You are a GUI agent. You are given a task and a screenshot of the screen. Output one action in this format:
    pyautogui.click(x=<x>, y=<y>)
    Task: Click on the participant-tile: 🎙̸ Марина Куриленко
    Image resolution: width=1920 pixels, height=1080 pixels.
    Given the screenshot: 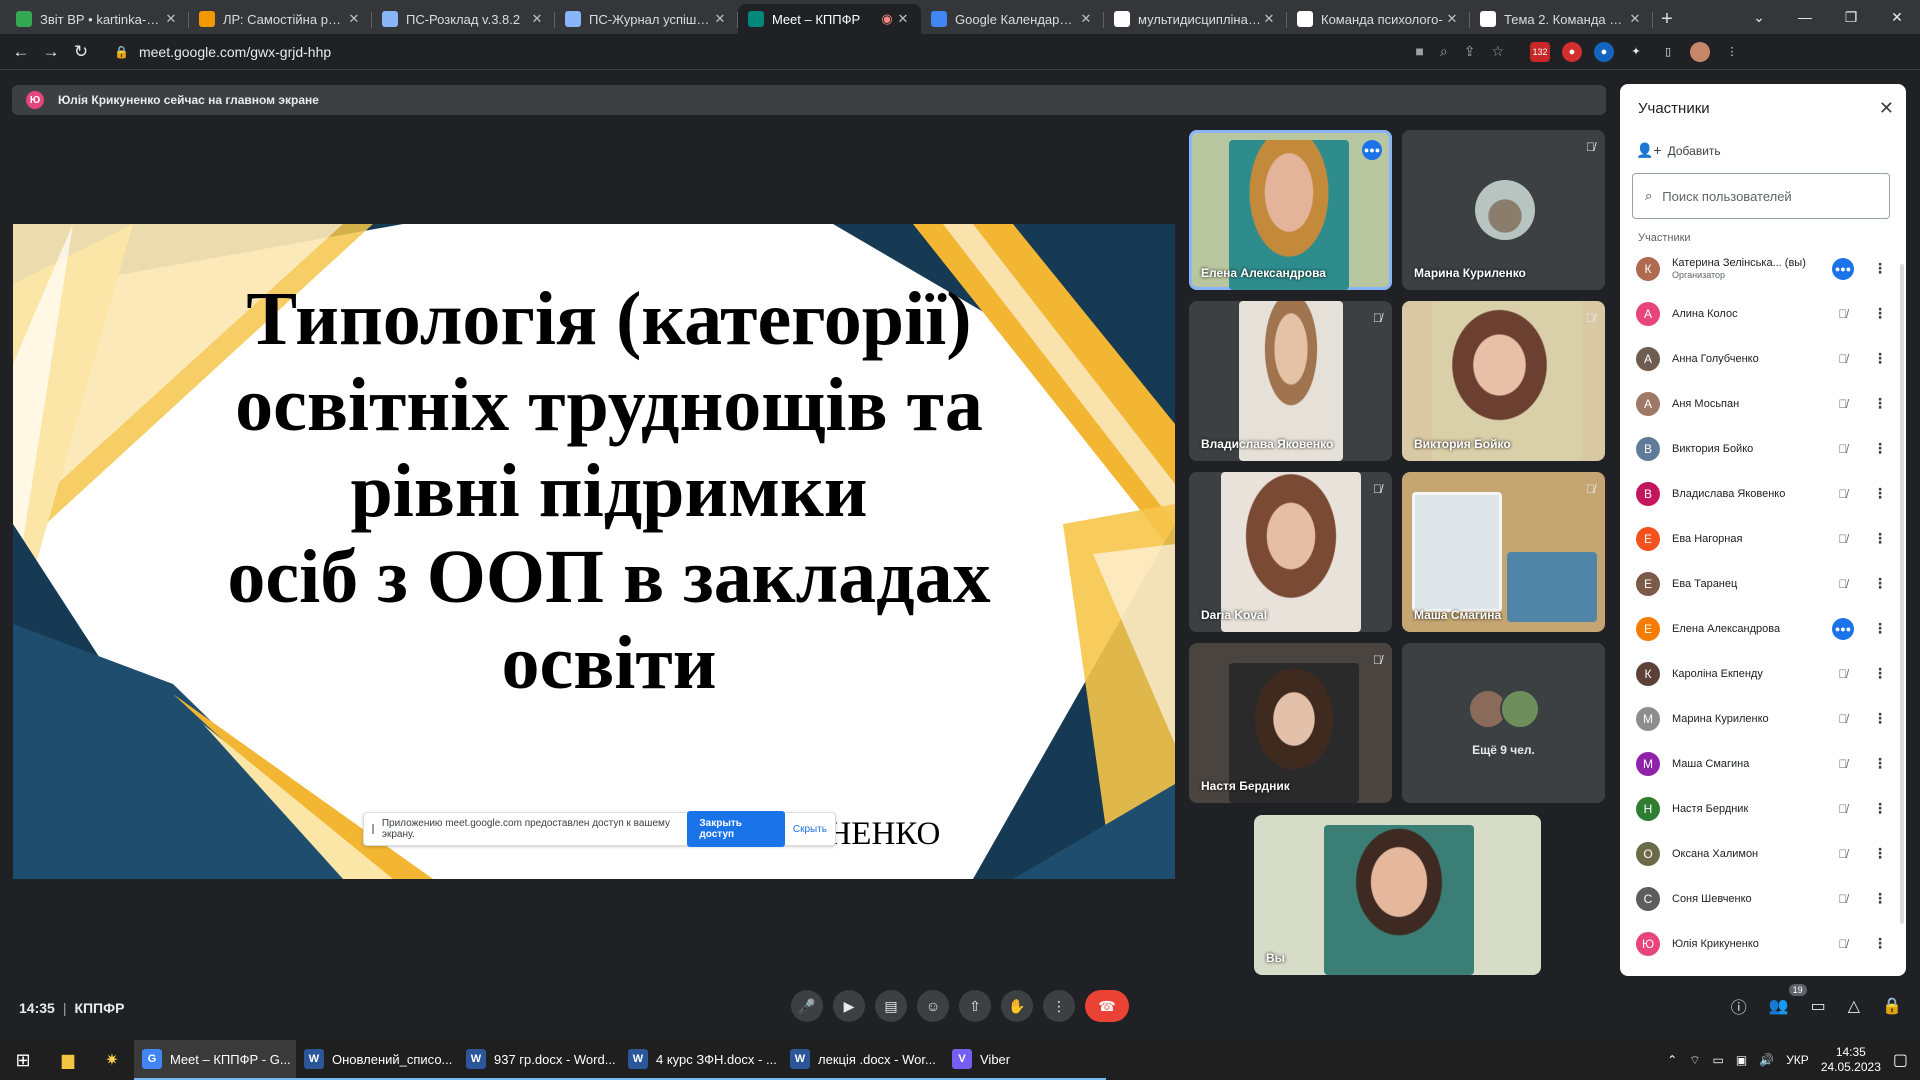 What is the action you would take?
    pyautogui.click(x=1503, y=210)
    